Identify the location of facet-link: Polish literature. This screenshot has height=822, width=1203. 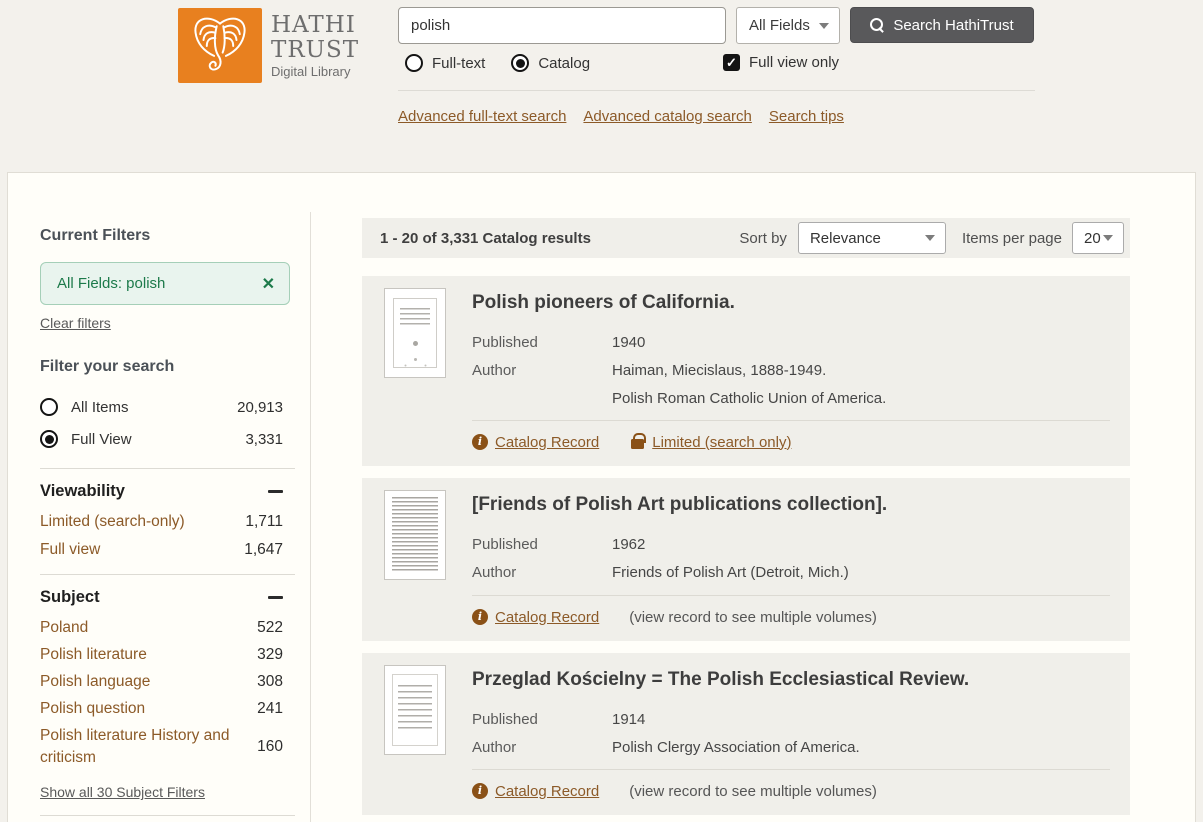
(93, 655).